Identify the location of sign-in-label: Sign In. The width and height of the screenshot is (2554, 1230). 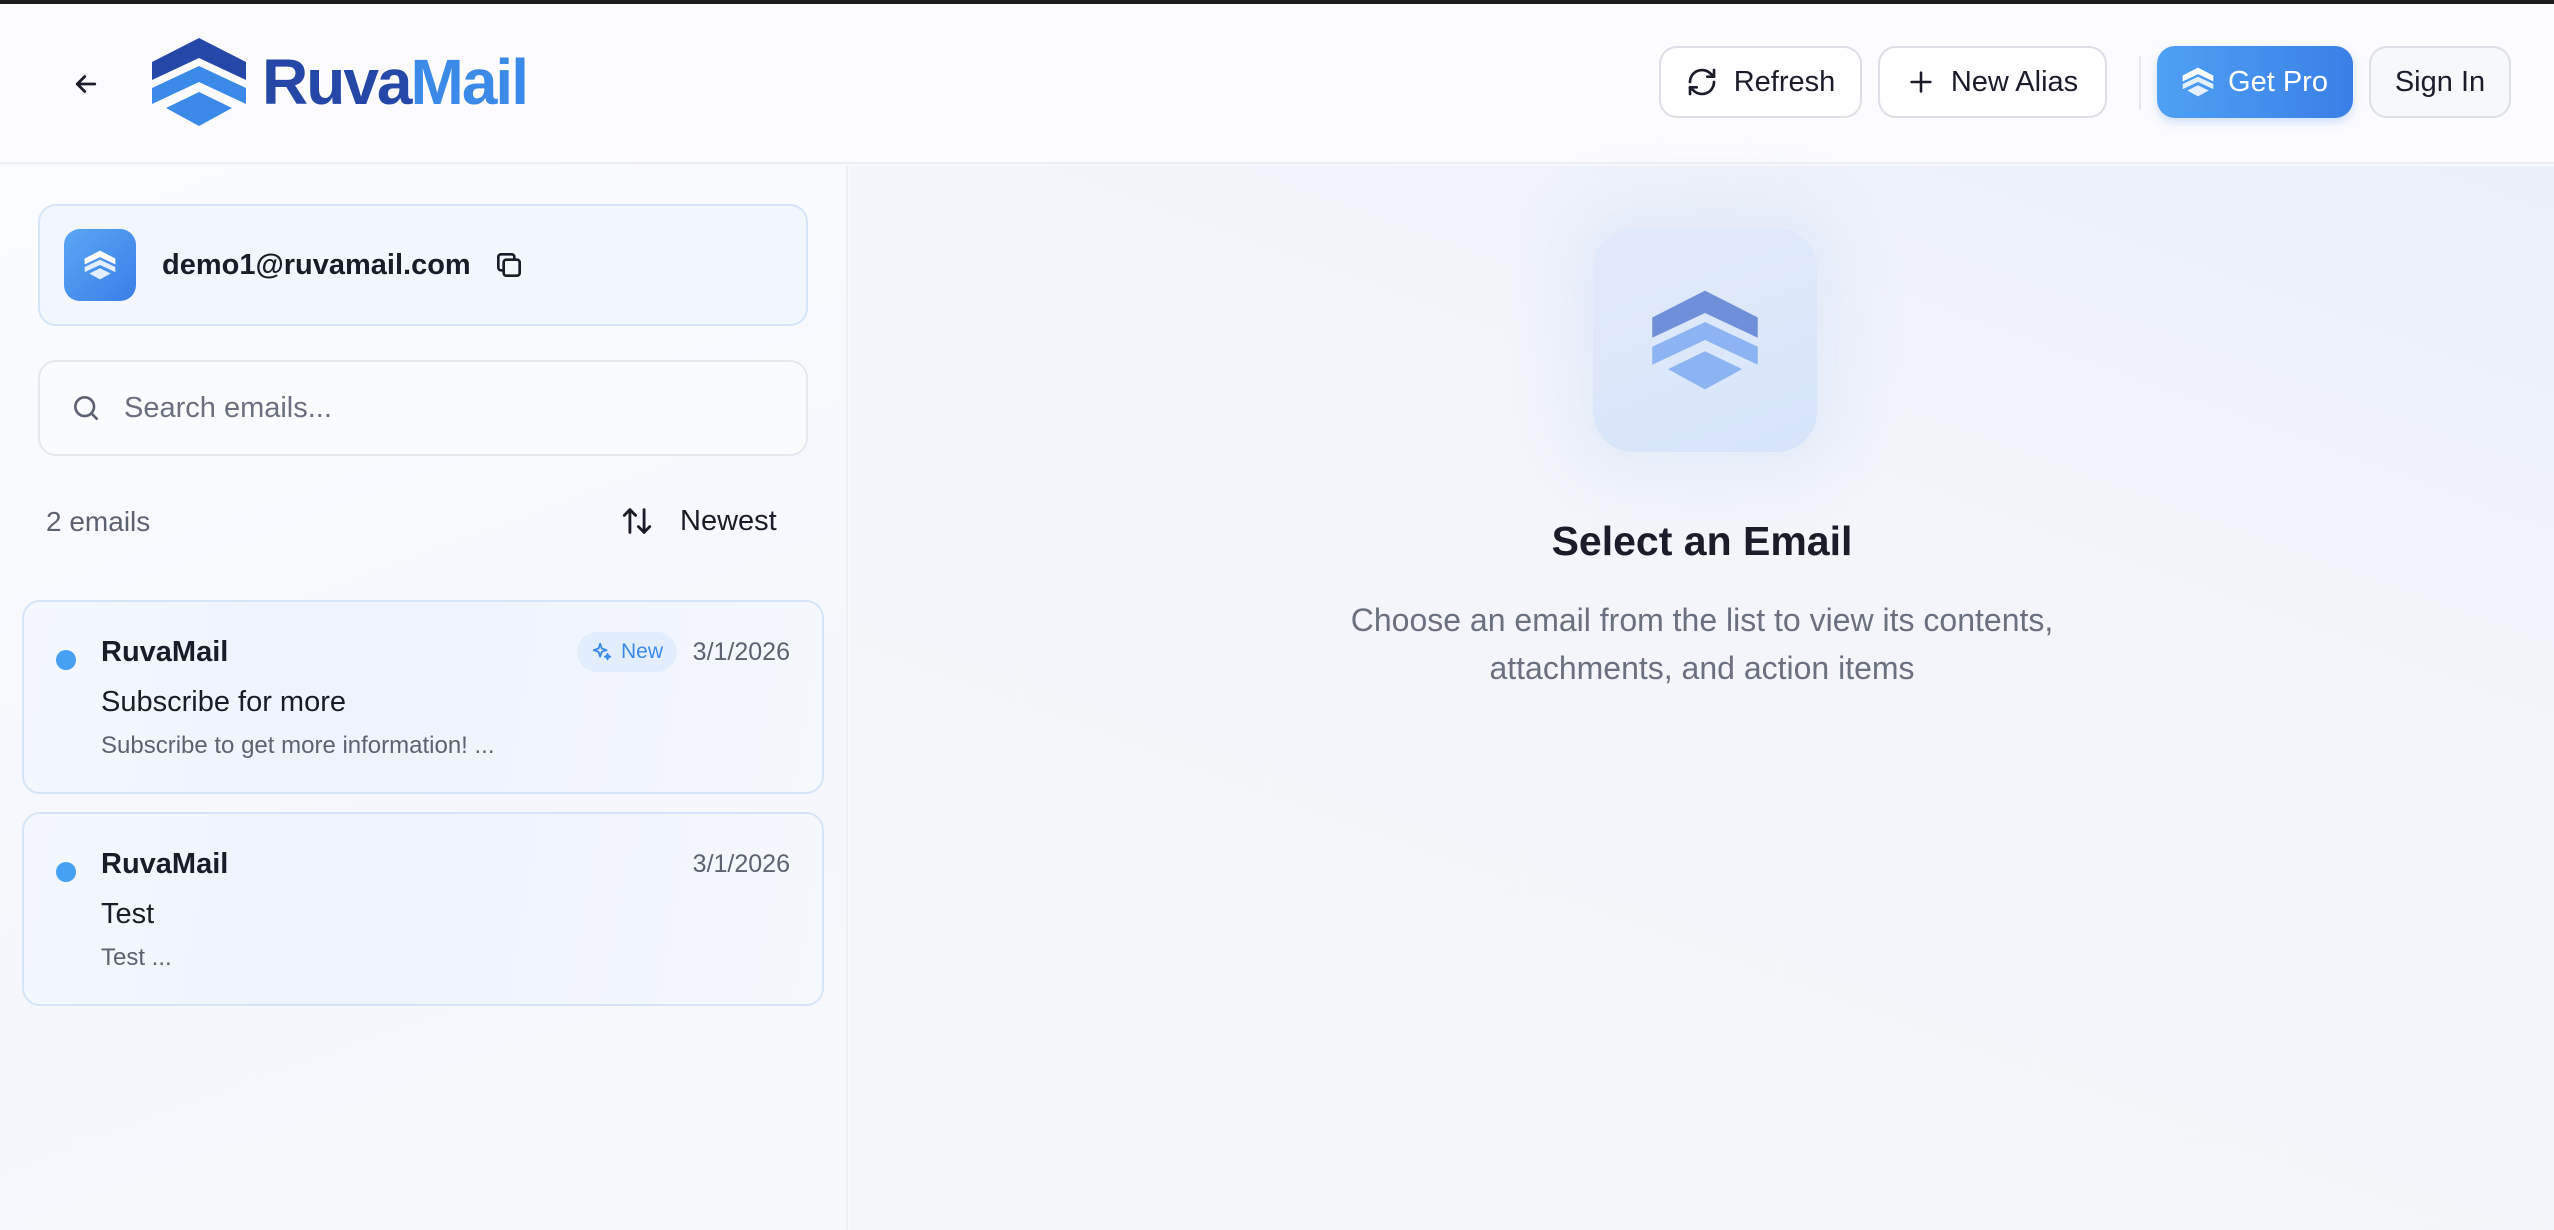
(2440, 81).